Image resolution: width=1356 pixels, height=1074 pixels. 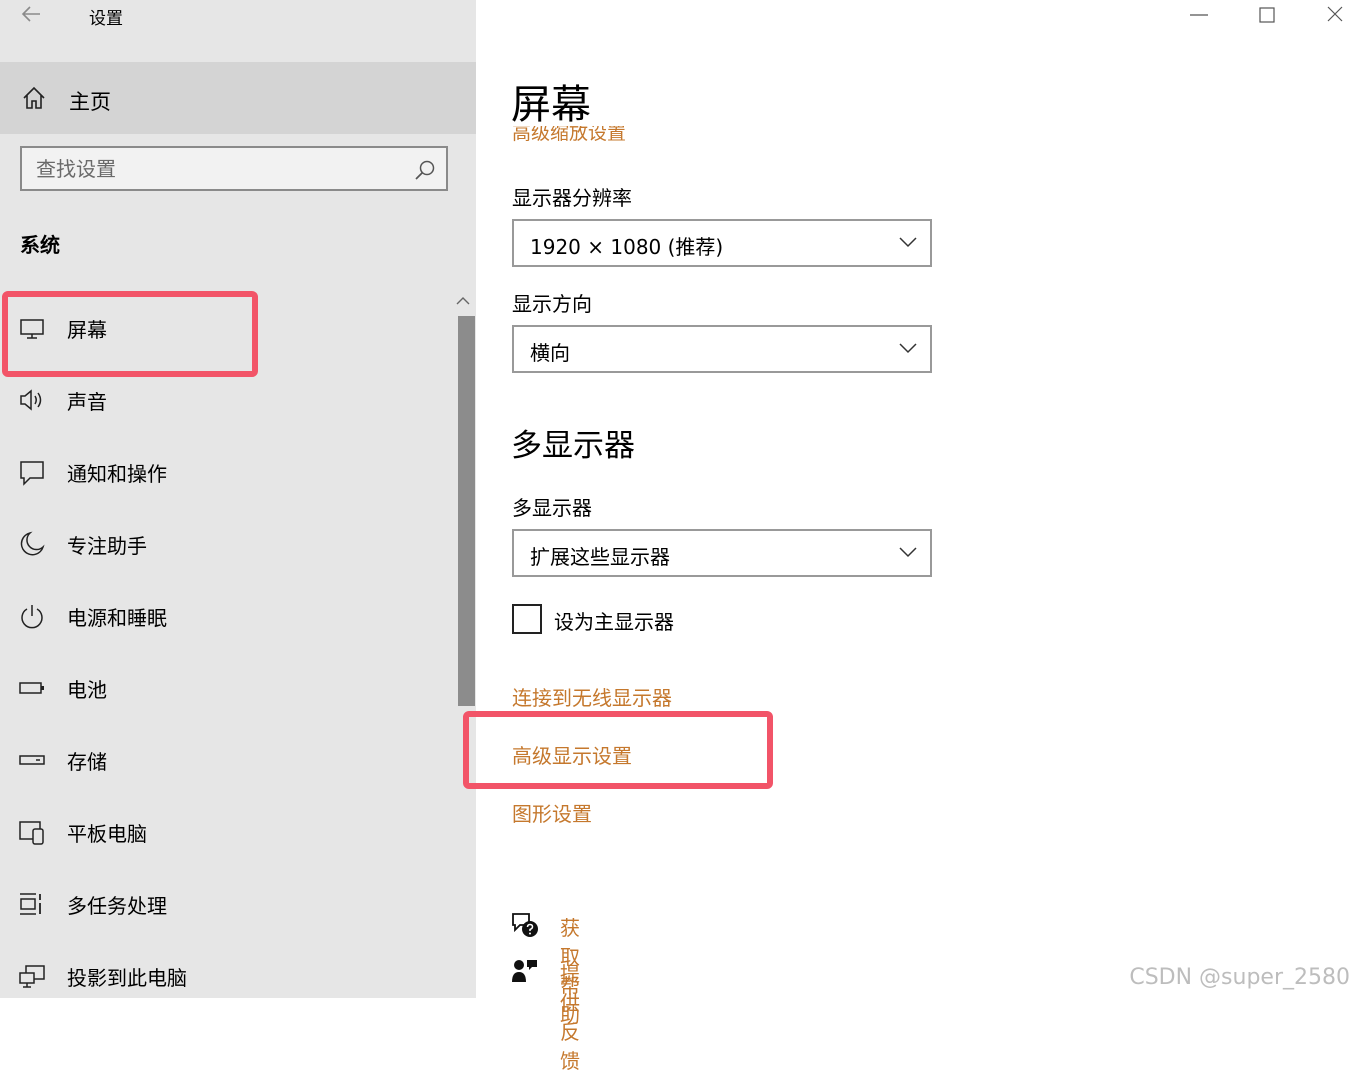 What do you see at coordinates (463, 301) in the screenshot?
I see `scroll-up-icon` at bounding box center [463, 301].